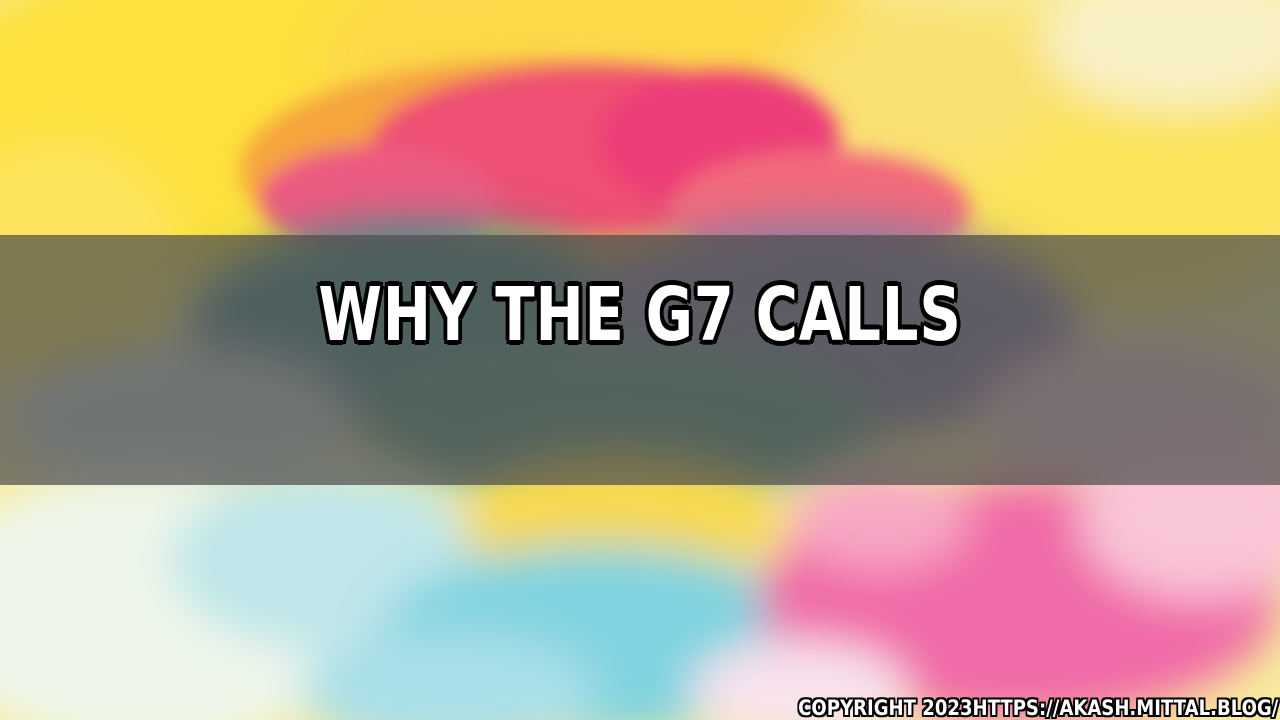 The image size is (1280, 720). What do you see at coordinates (640, 315) in the screenshot?
I see `page-title: WHY THE G7 CALLS` at bounding box center [640, 315].